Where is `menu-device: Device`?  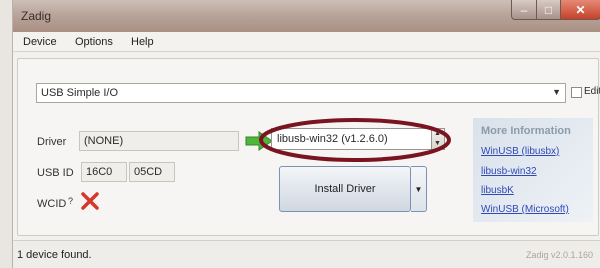 menu-device: Device is located at coordinates (40, 42).